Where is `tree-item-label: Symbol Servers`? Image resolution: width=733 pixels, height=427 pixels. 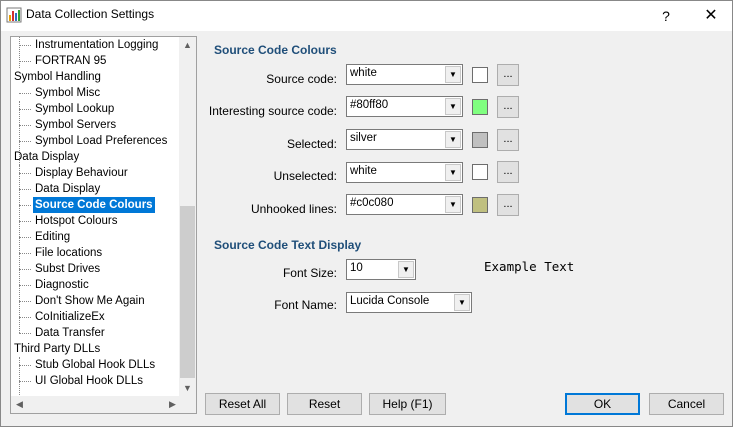 tree-item-label: Symbol Servers is located at coordinates (76, 125).